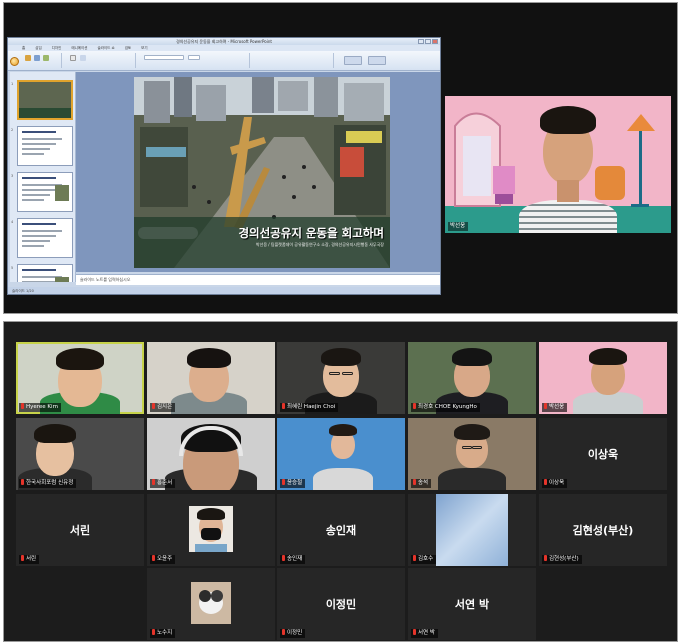 Image resolution: width=680 pixels, height=644 pixels. I want to click on participant-name: 서린, so click(31, 559).